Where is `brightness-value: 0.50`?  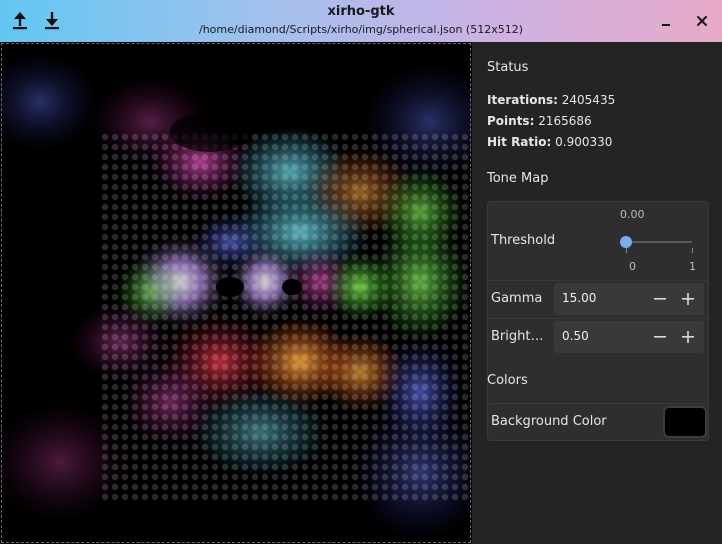
brightness-value: 0.50 is located at coordinates (575, 336).